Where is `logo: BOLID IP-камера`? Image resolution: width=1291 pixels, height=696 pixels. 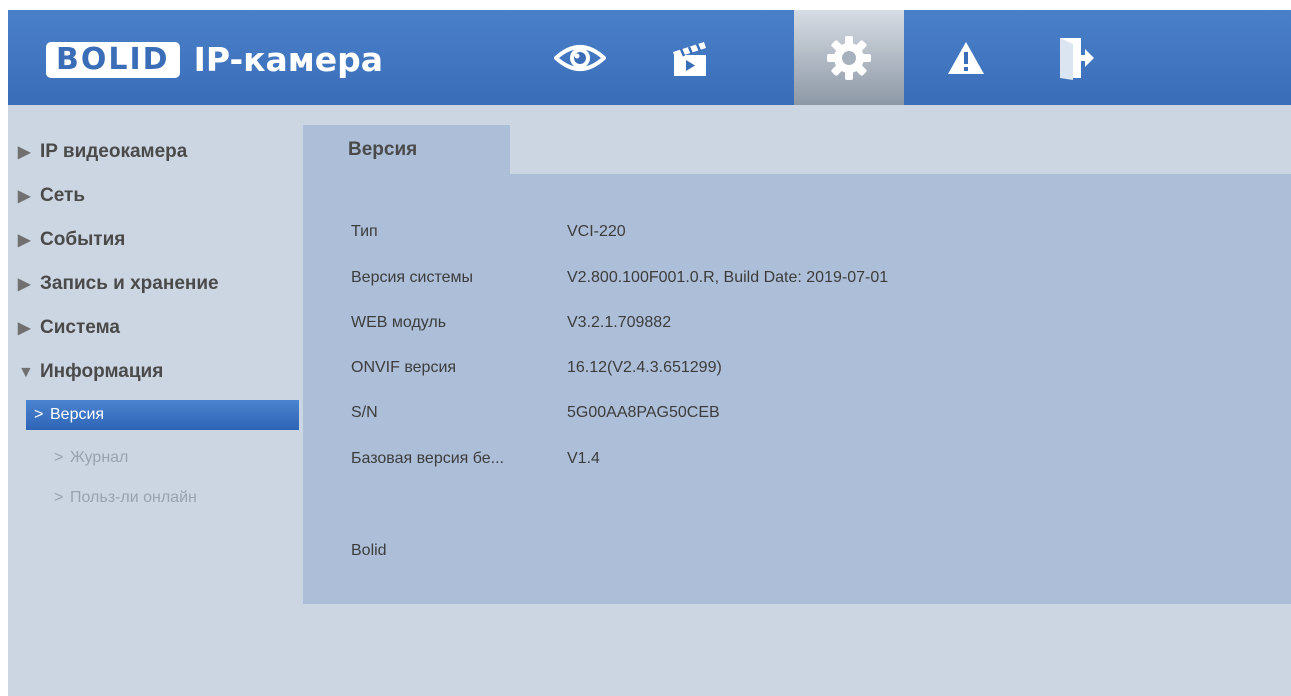
logo: BOLID IP-камера is located at coordinates (214, 60).